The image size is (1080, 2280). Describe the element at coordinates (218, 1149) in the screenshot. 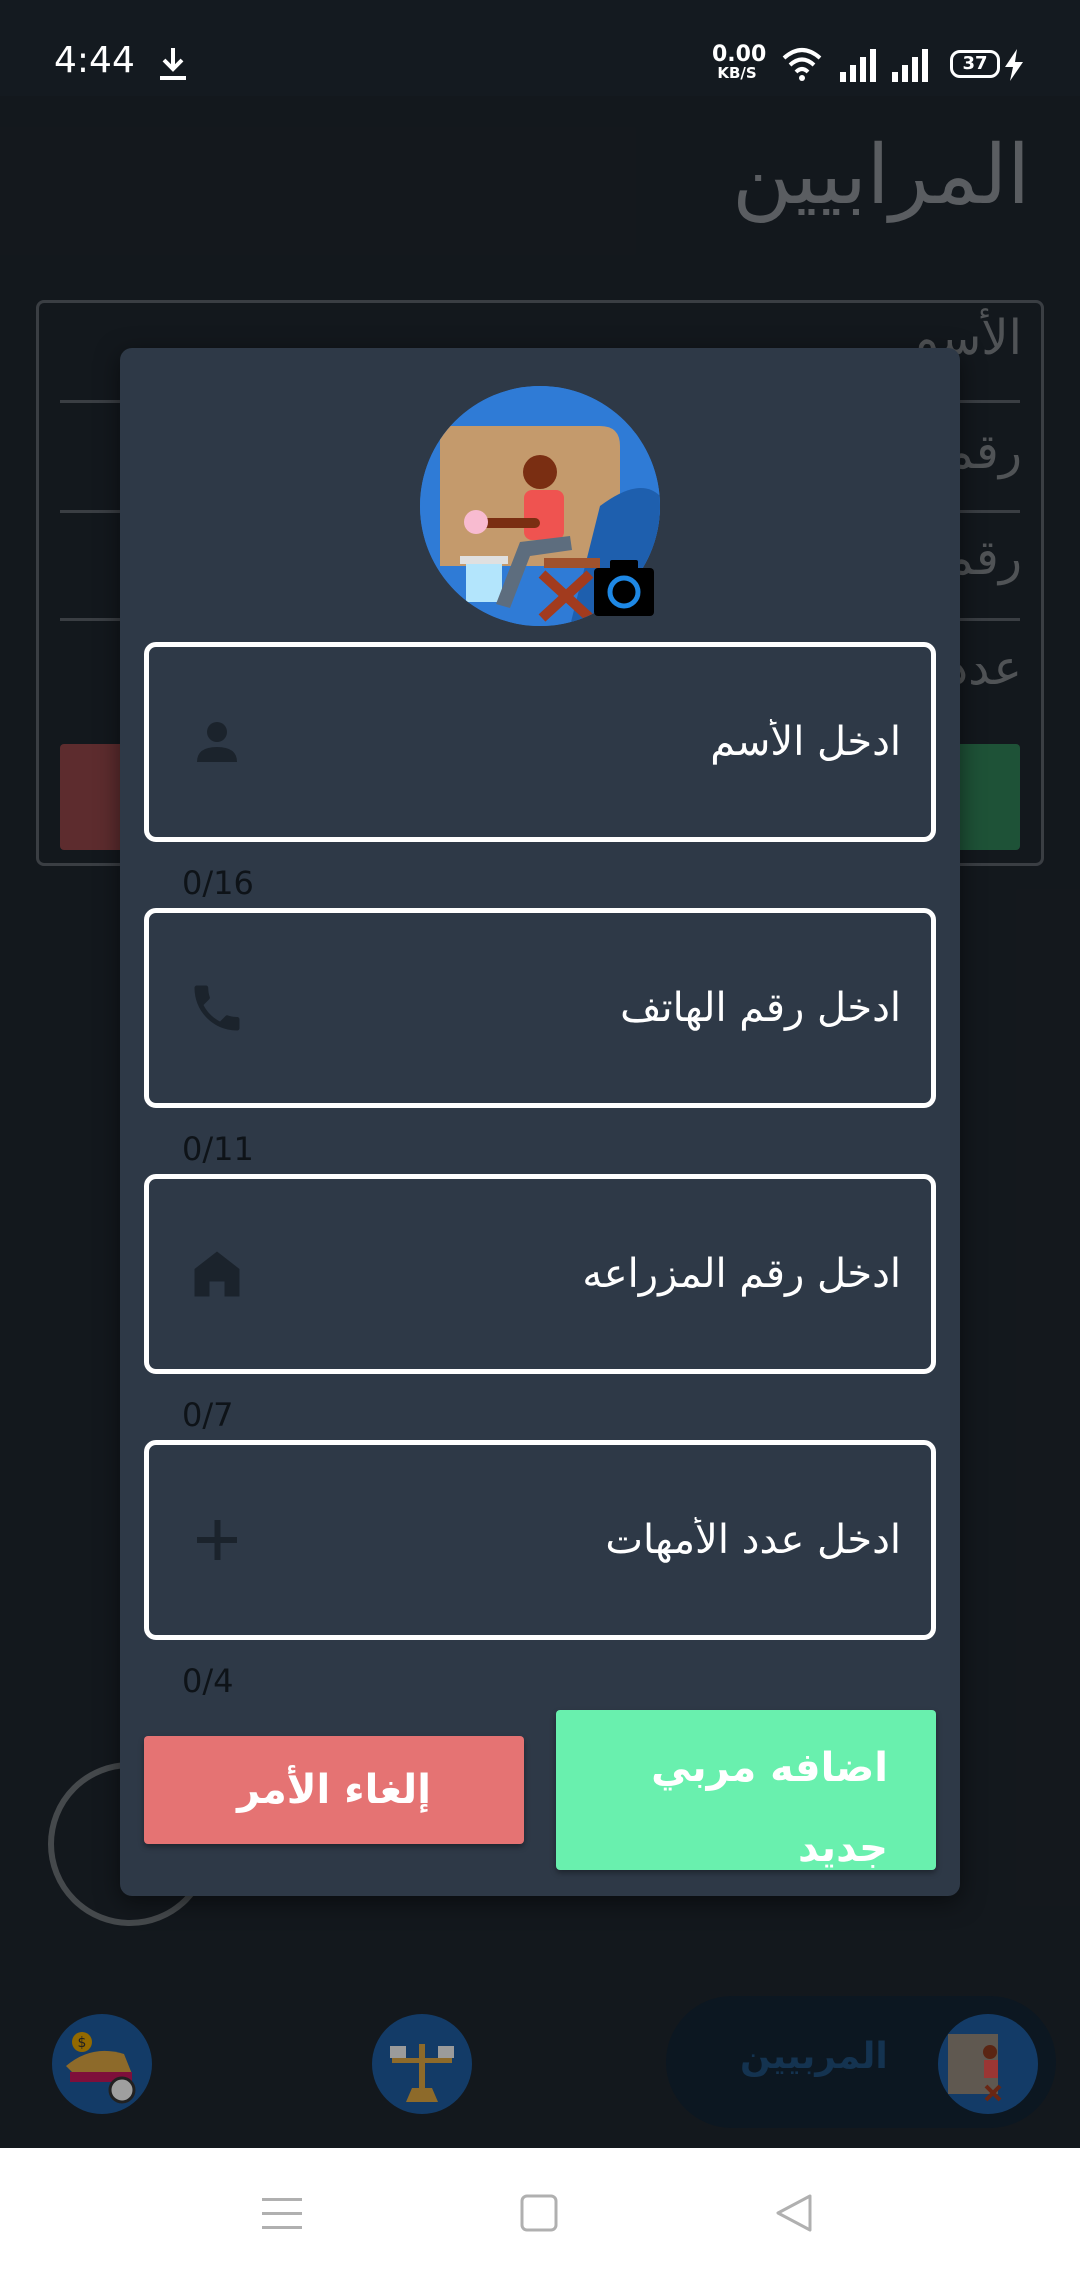

I see `phone-counter: 0/11` at that location.